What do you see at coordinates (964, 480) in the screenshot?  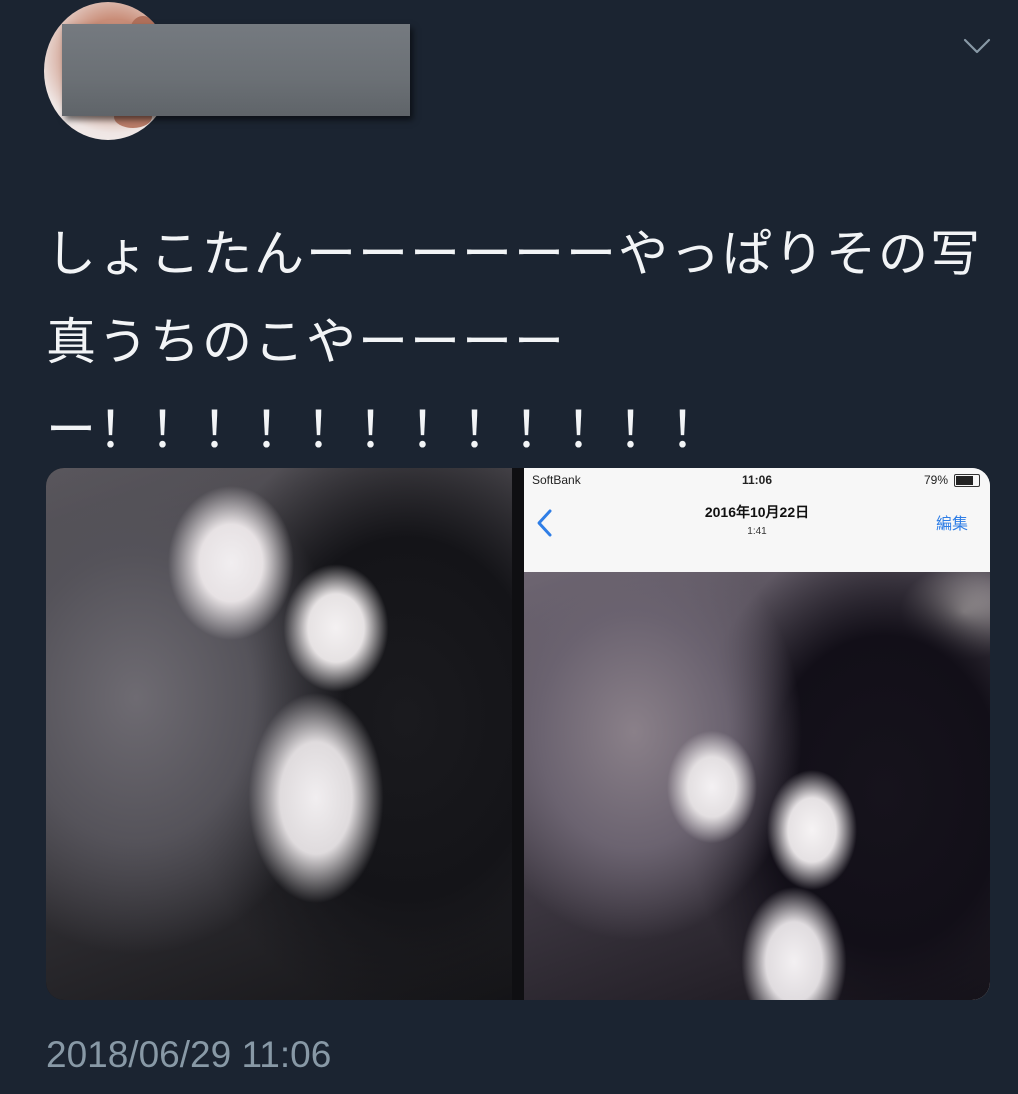 I see `battery-fill` at bounding box center [964, 480].